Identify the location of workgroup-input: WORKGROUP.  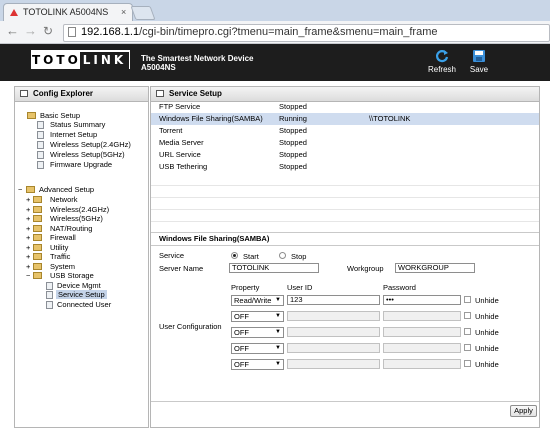
(435, 268).